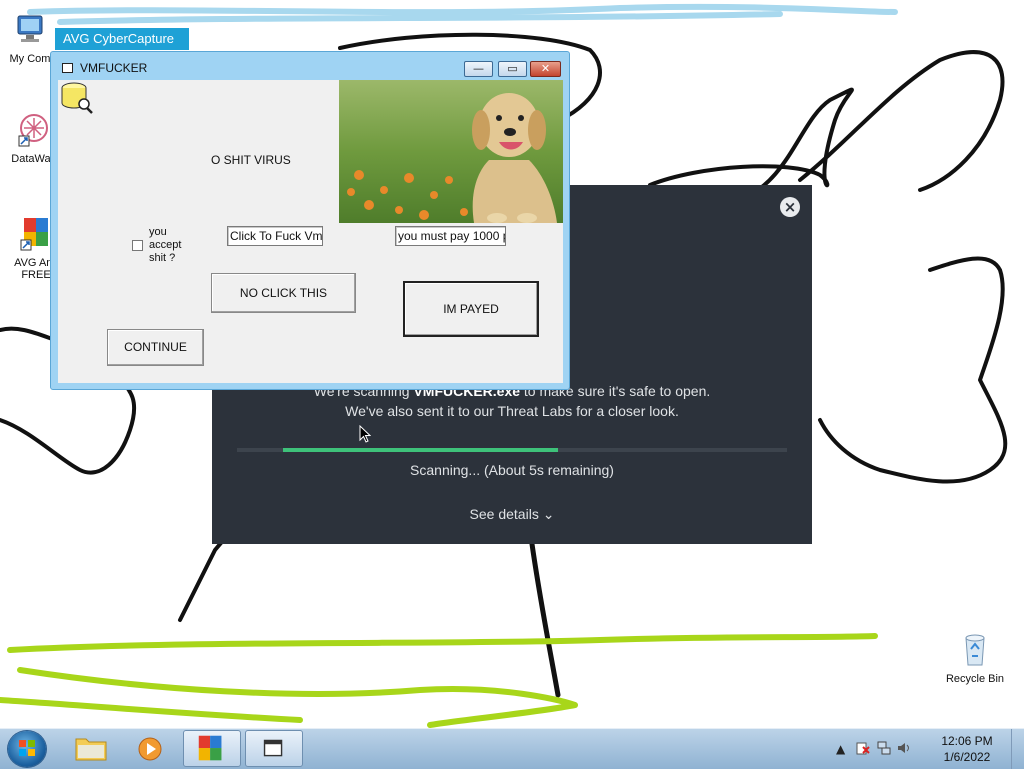 The image size is (1024, 772). What do you see at coordinates (275, 236) in the screenshot?
I see `fuck-vm-input: Click To Fuck Vm` at bounding box center [275, 236].